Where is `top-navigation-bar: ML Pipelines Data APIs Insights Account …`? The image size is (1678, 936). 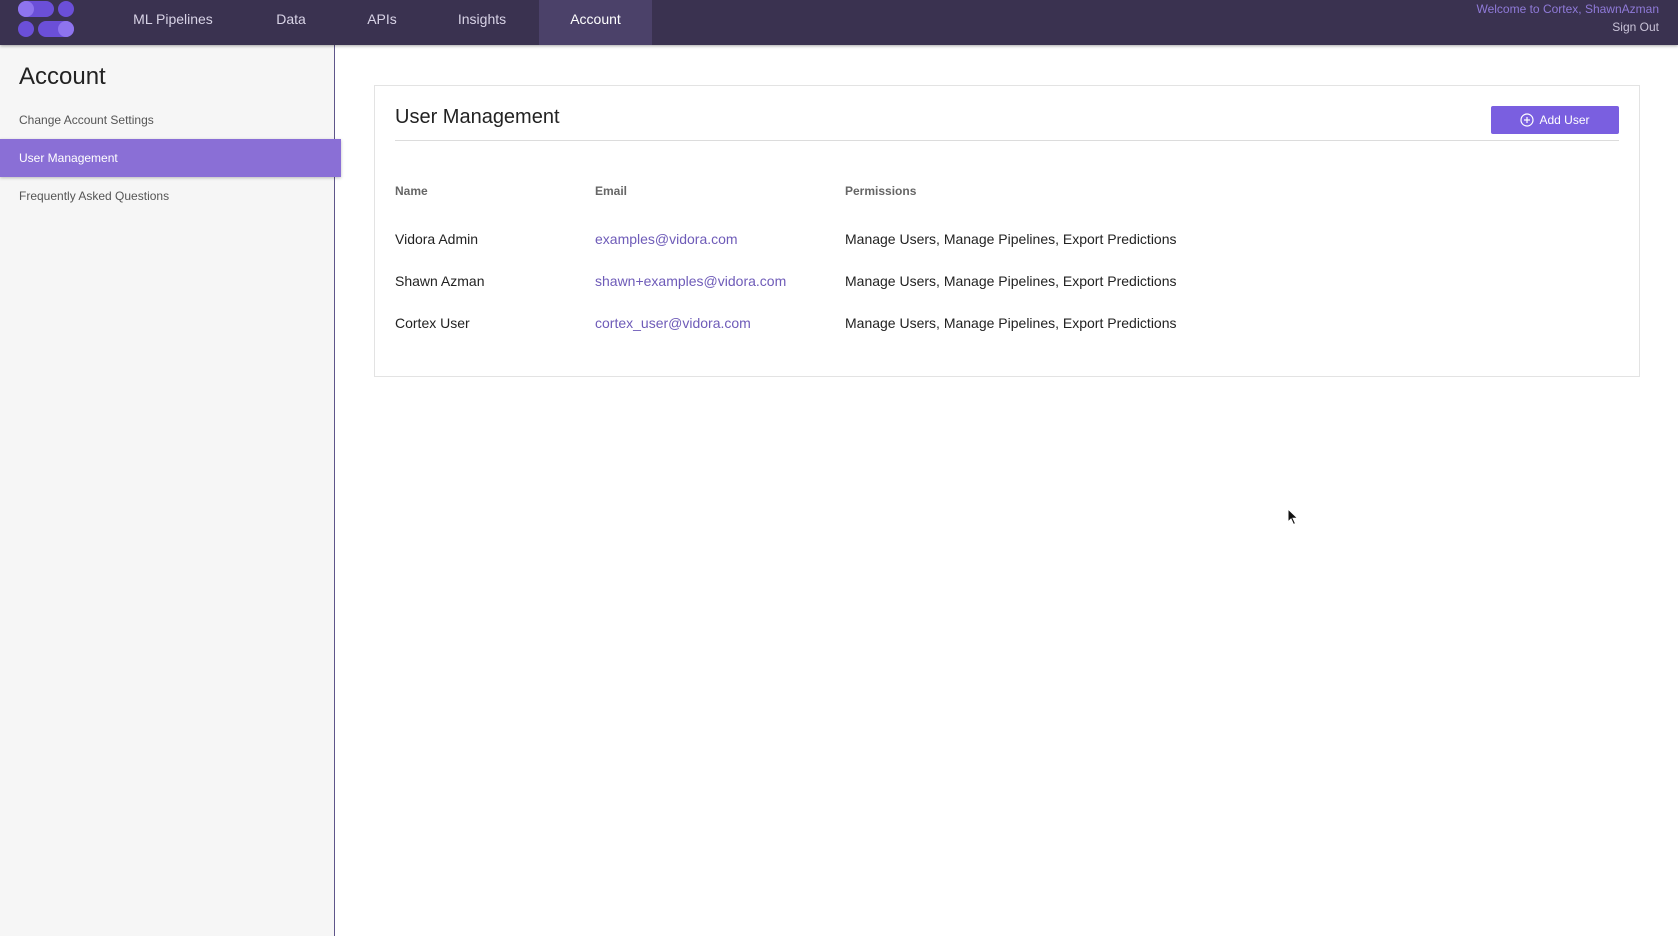
top-navigation-bar: ML Pipelines Data APIs Insights Account … is located at coordinates (839, 22).